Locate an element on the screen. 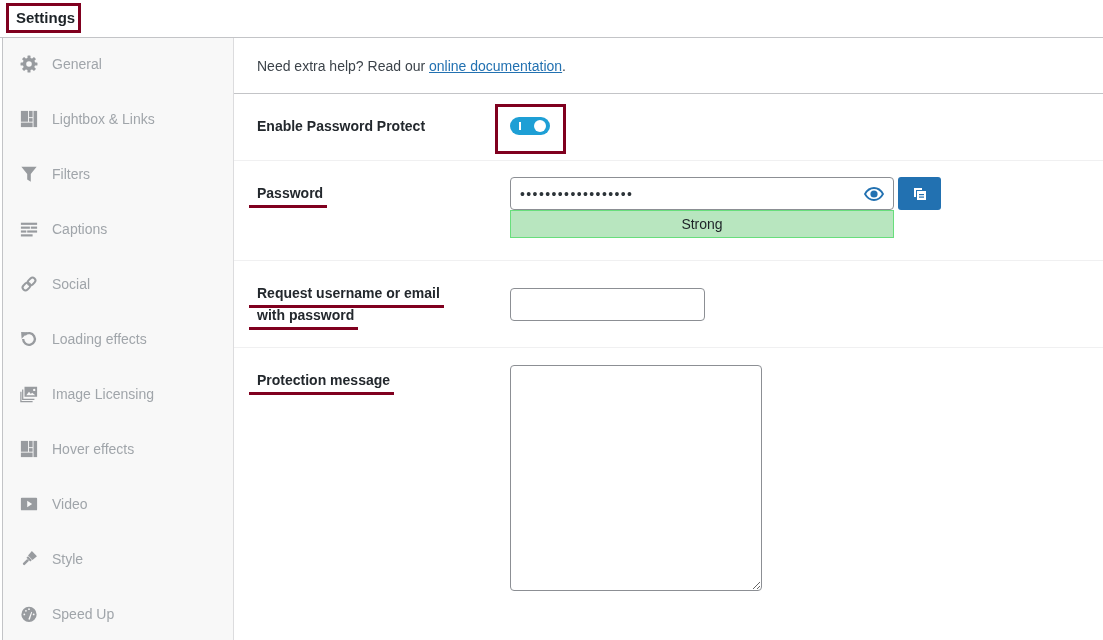 Image resolution: width=1103 pixels, height=640 pixels. field-label: Enable Password Protect is located at coordinates (341, 126).